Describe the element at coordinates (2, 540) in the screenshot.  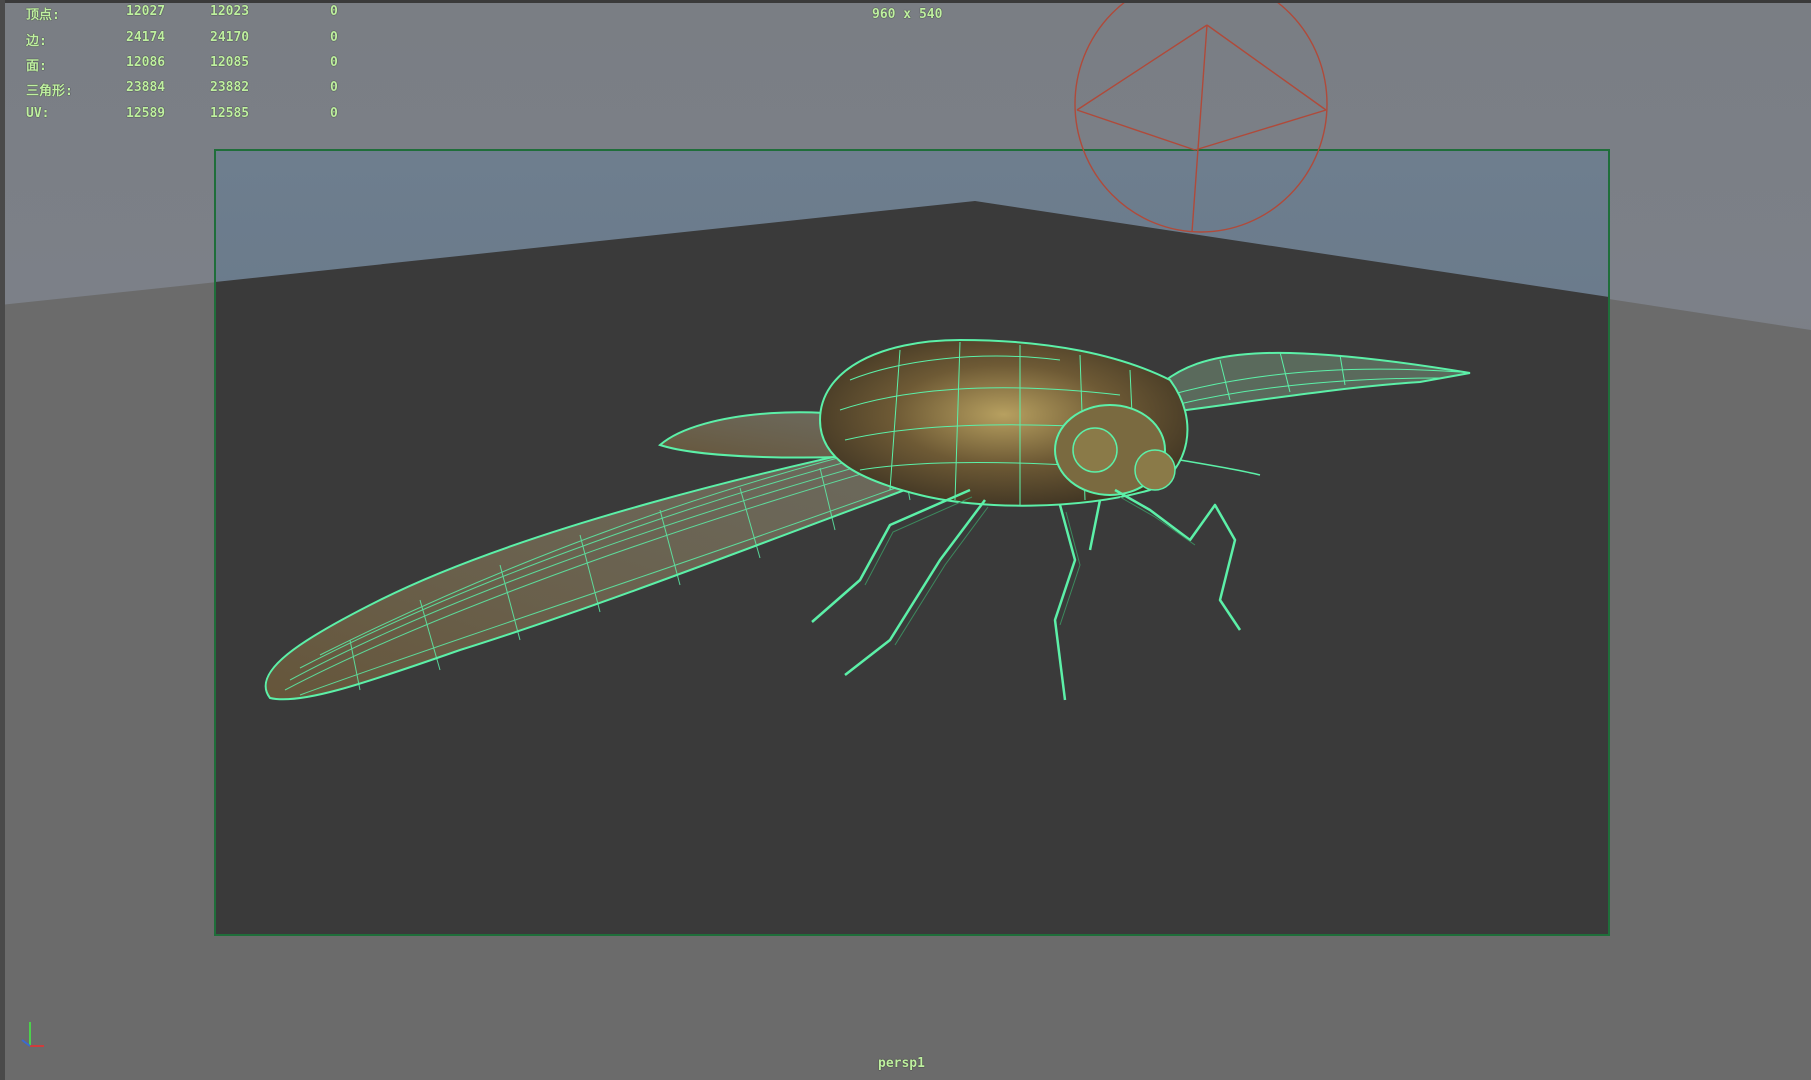
I see `left-panel-edge` at that location.